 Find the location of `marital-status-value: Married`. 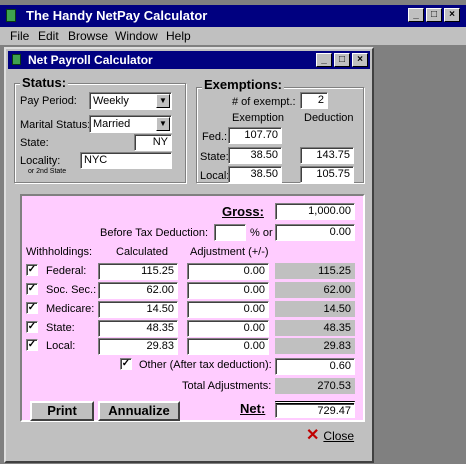

marital-status-value: Married is located at coordinates (112, 124).